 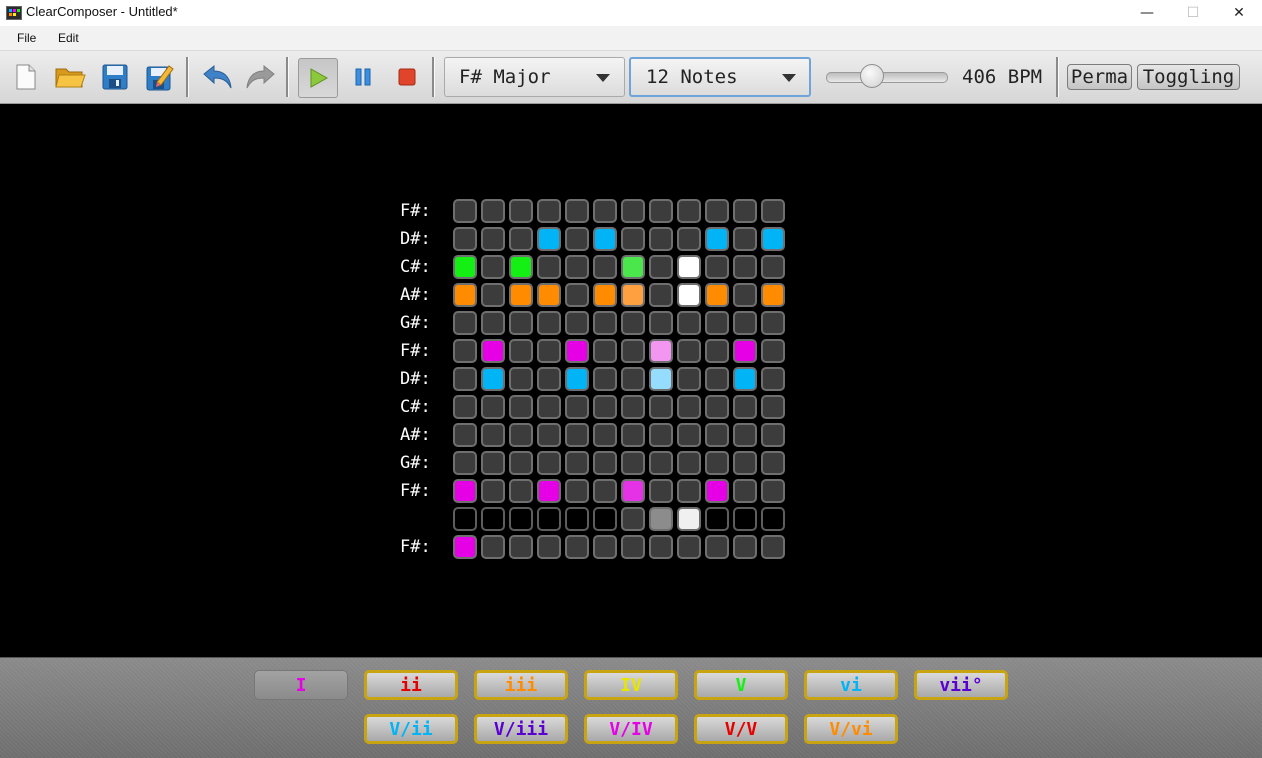 What do you see at coordinates (301, 685) in the screenshot?
I see `chord-button: I` at bounding box center [301, 685].